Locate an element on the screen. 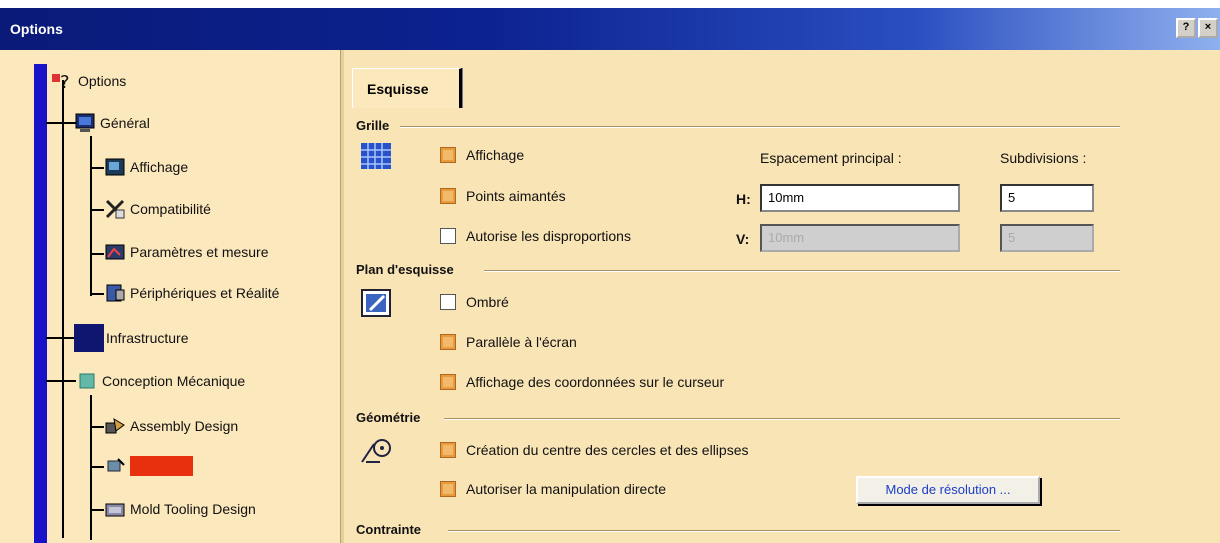 The width and height of the screenshot is (1220, 543). tree-label: Options is located at coordinates (102, 81).